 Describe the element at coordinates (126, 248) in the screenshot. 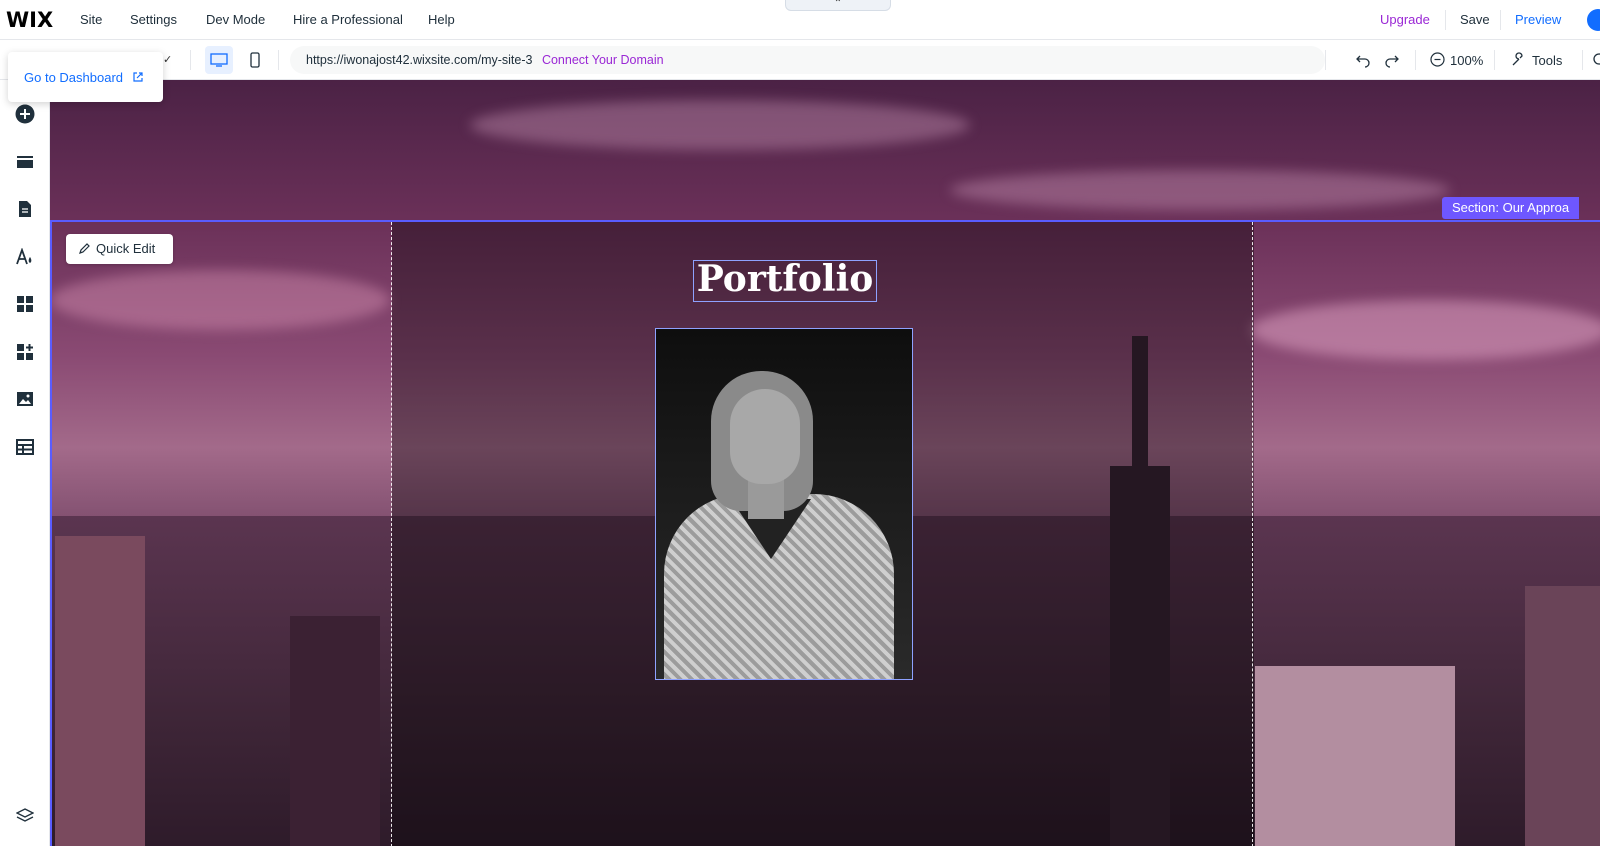

I see `quick-edit-label: Quick Edit` at that location.